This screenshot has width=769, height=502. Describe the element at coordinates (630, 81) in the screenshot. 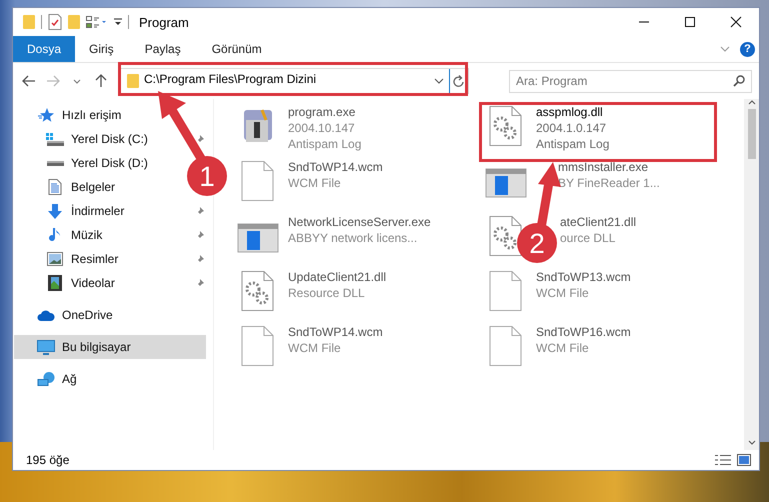

I see `search-field: Ara: Program` at that location.